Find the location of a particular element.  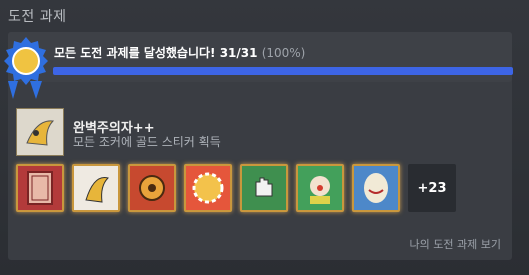

sun-chip-icon is located at coordinates (208, 188).